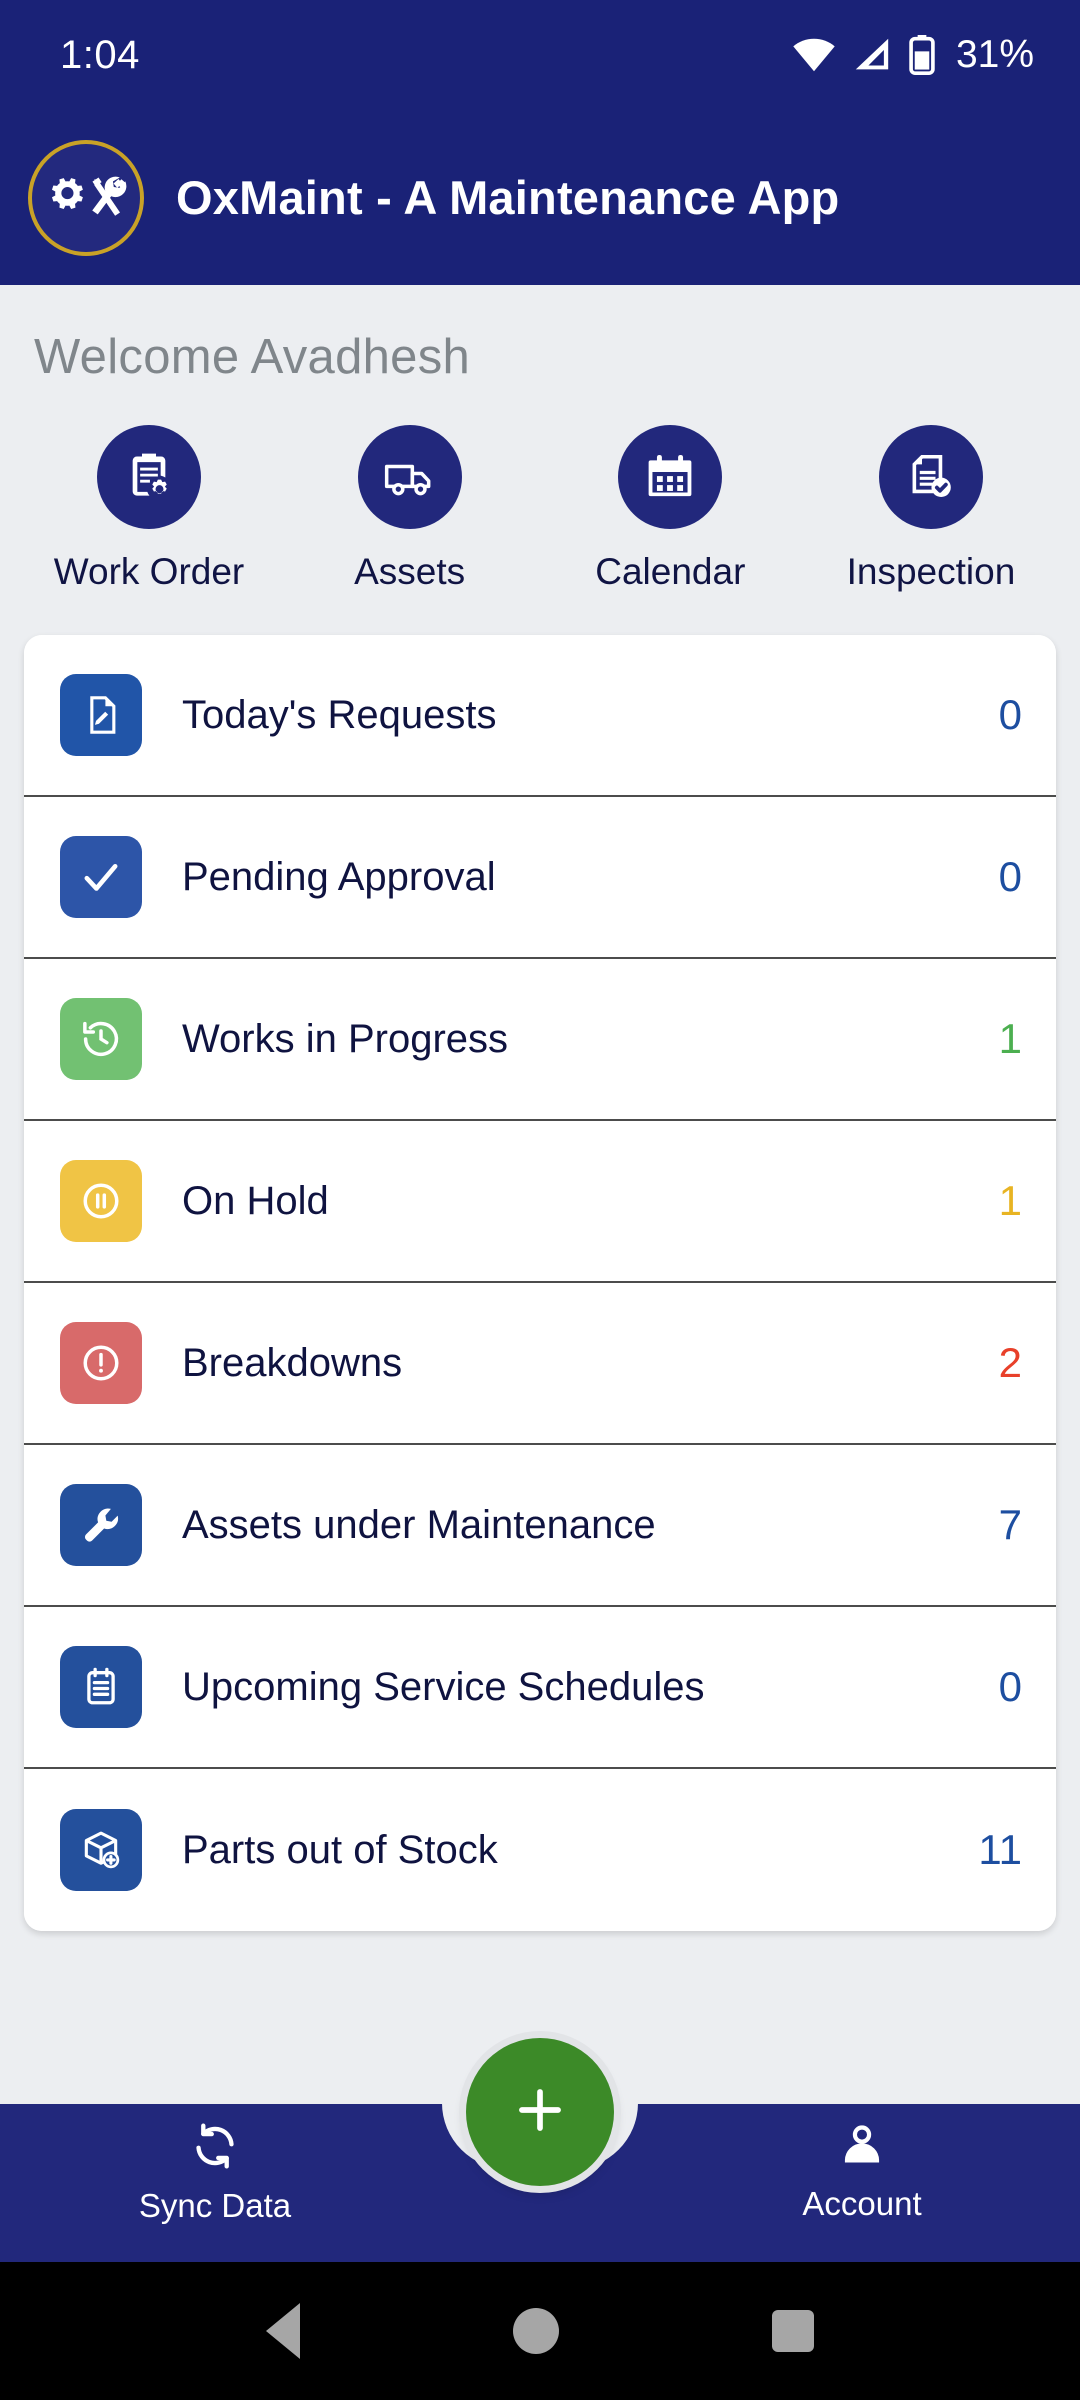  Describe the element at coordinates (443, 1686) in the screenshot. I see `row-label: Upcoming Service Schedules` at that location.